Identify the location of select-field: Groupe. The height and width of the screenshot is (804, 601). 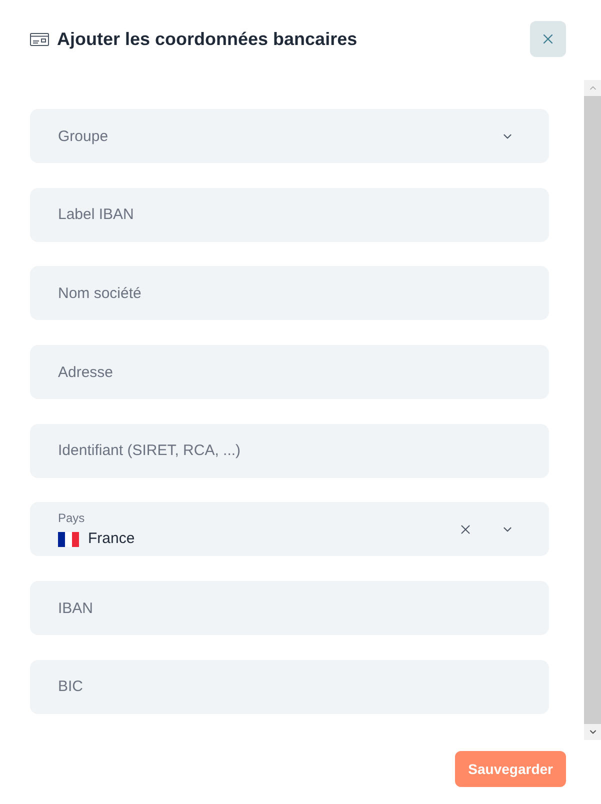
(289, 136).